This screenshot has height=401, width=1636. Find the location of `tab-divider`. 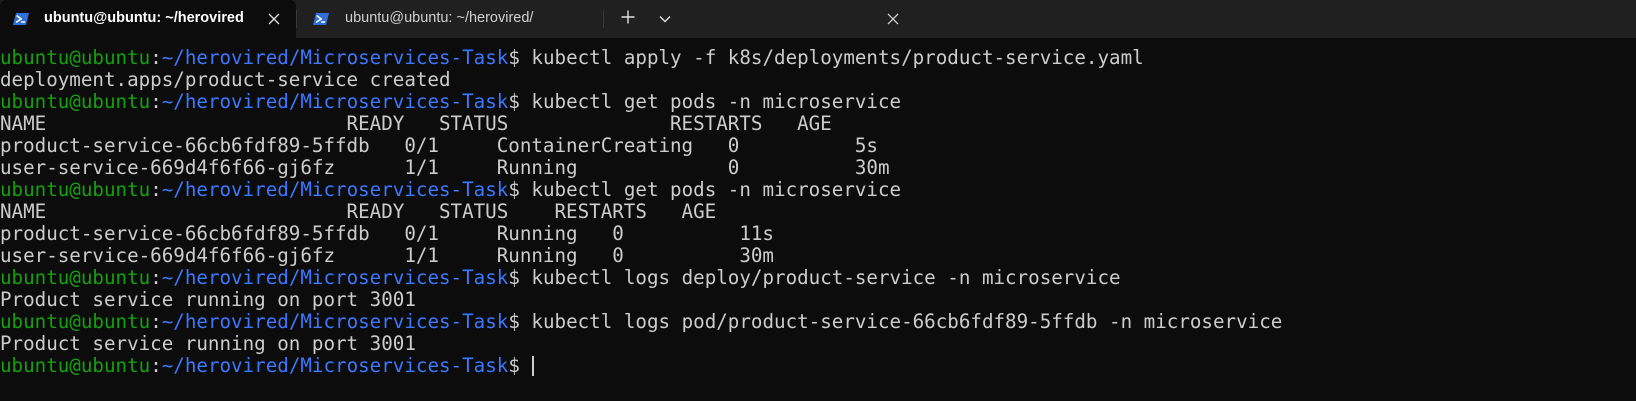

tab-divider is located at coordinates (603, 19).